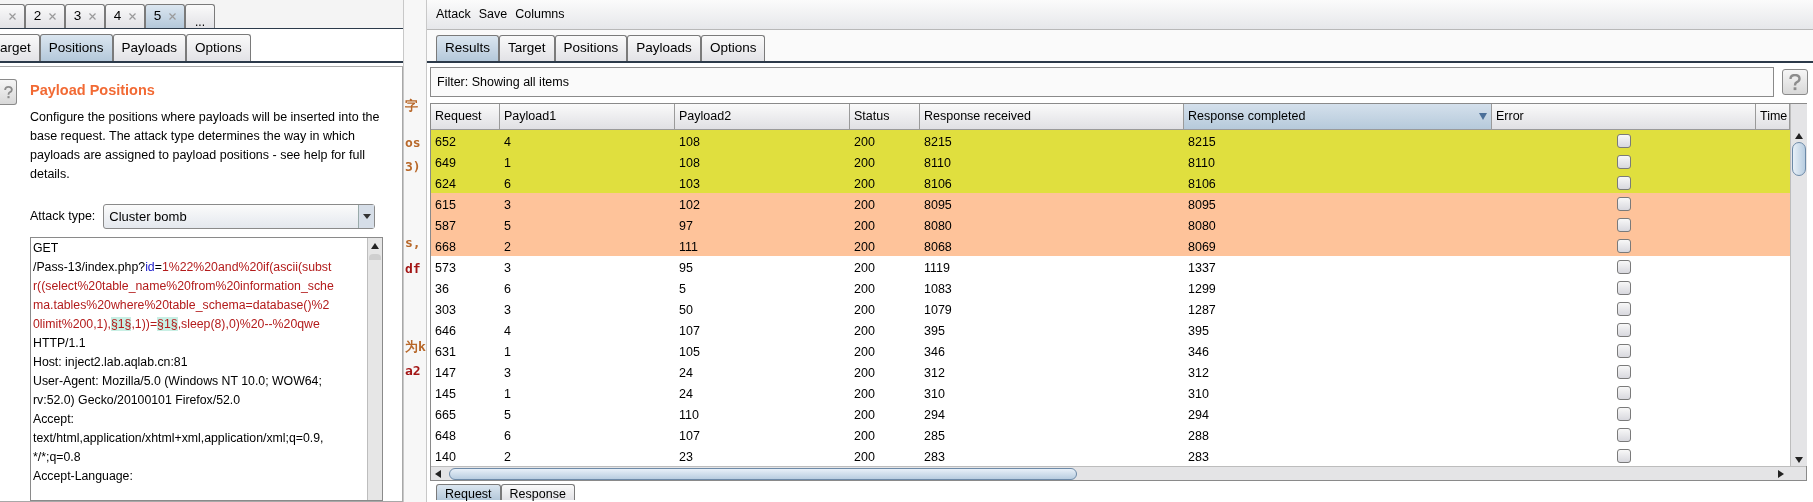 The height and width of the screenshot is (502, 1813). Describe the element at coordinates (1201, 162) in the screenshot. I see `table-cell: 8110` at that location.